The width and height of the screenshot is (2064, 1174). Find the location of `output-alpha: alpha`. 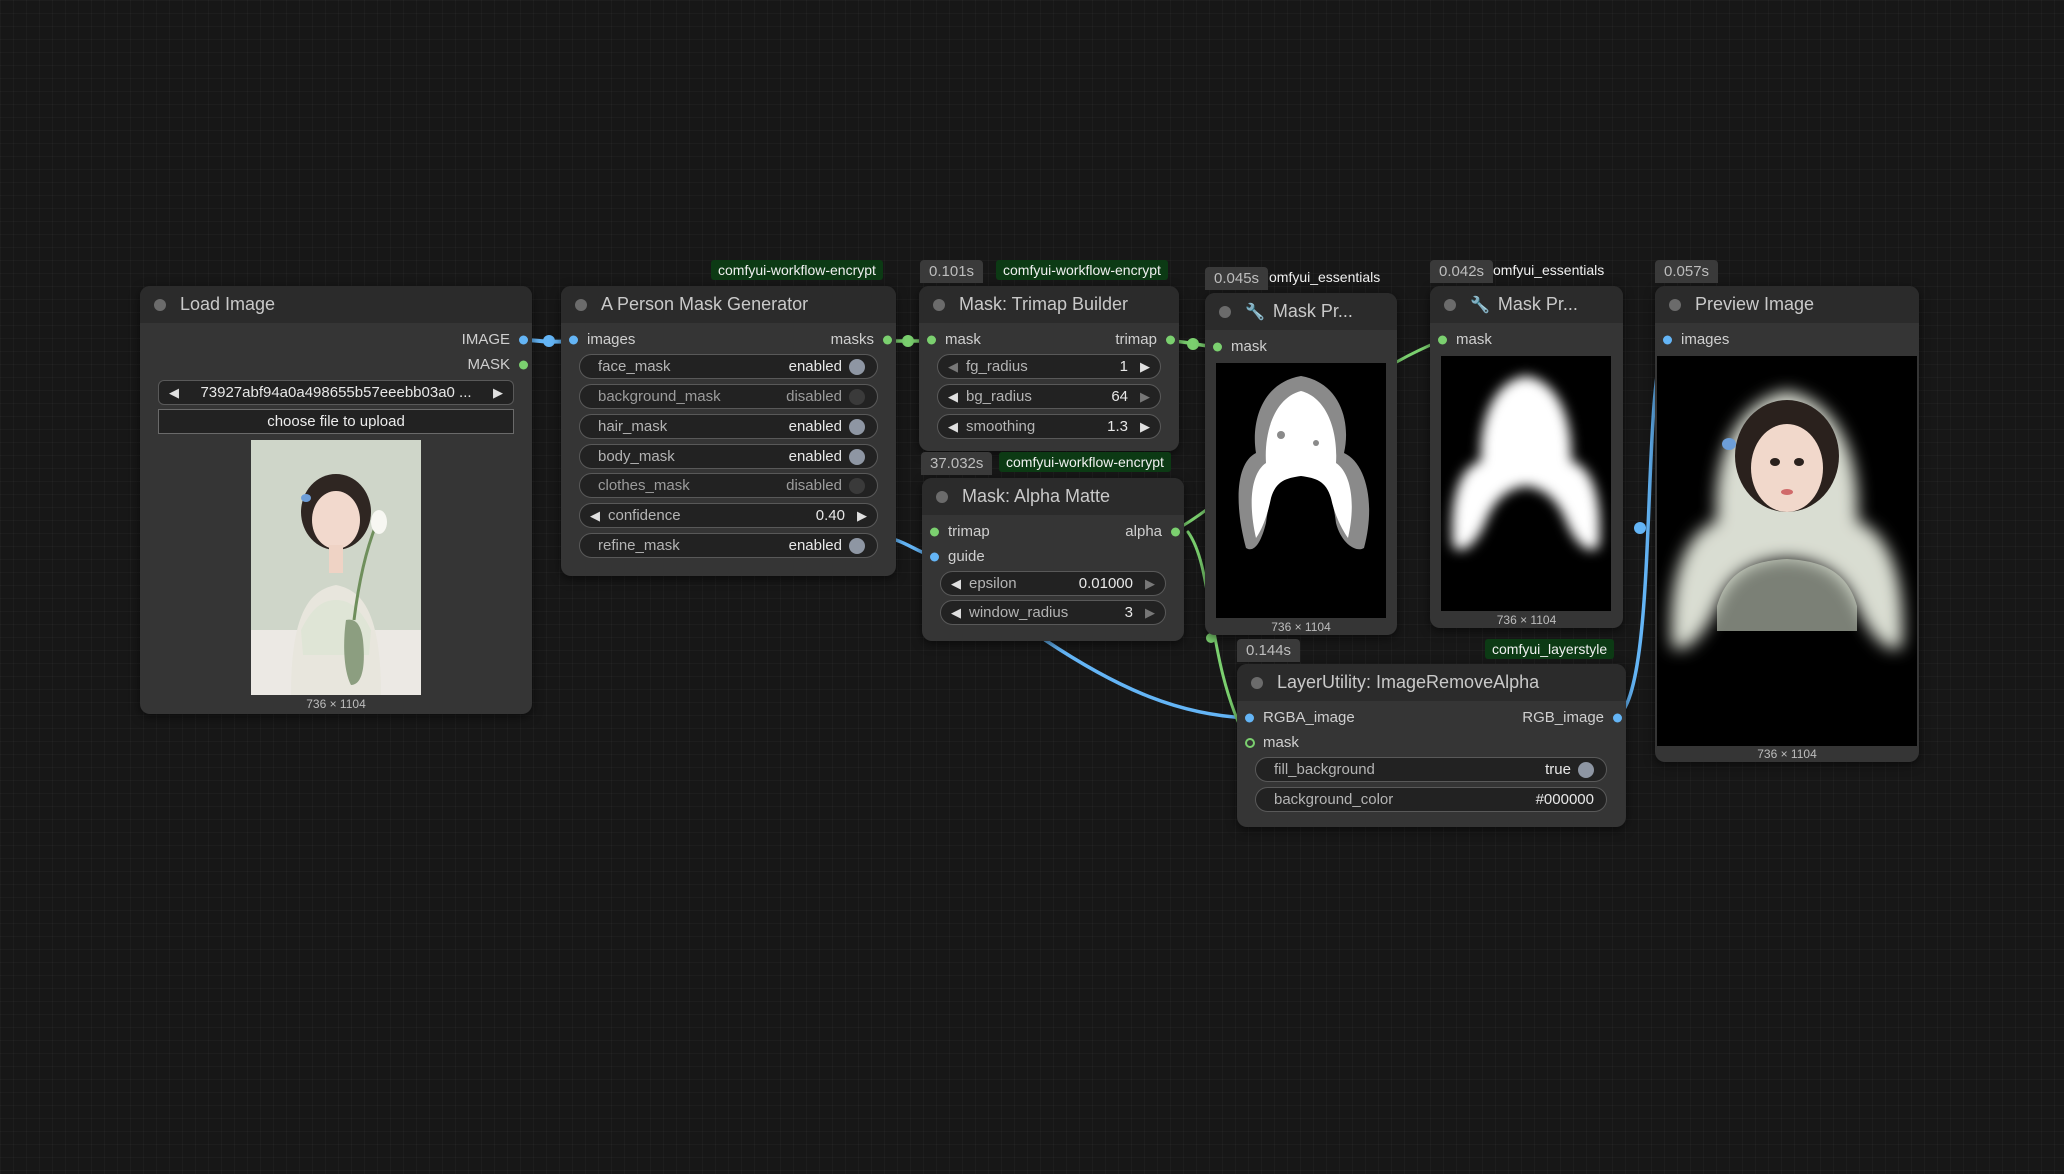

output-alpha: alpha is located at coordinates (1152, 531).